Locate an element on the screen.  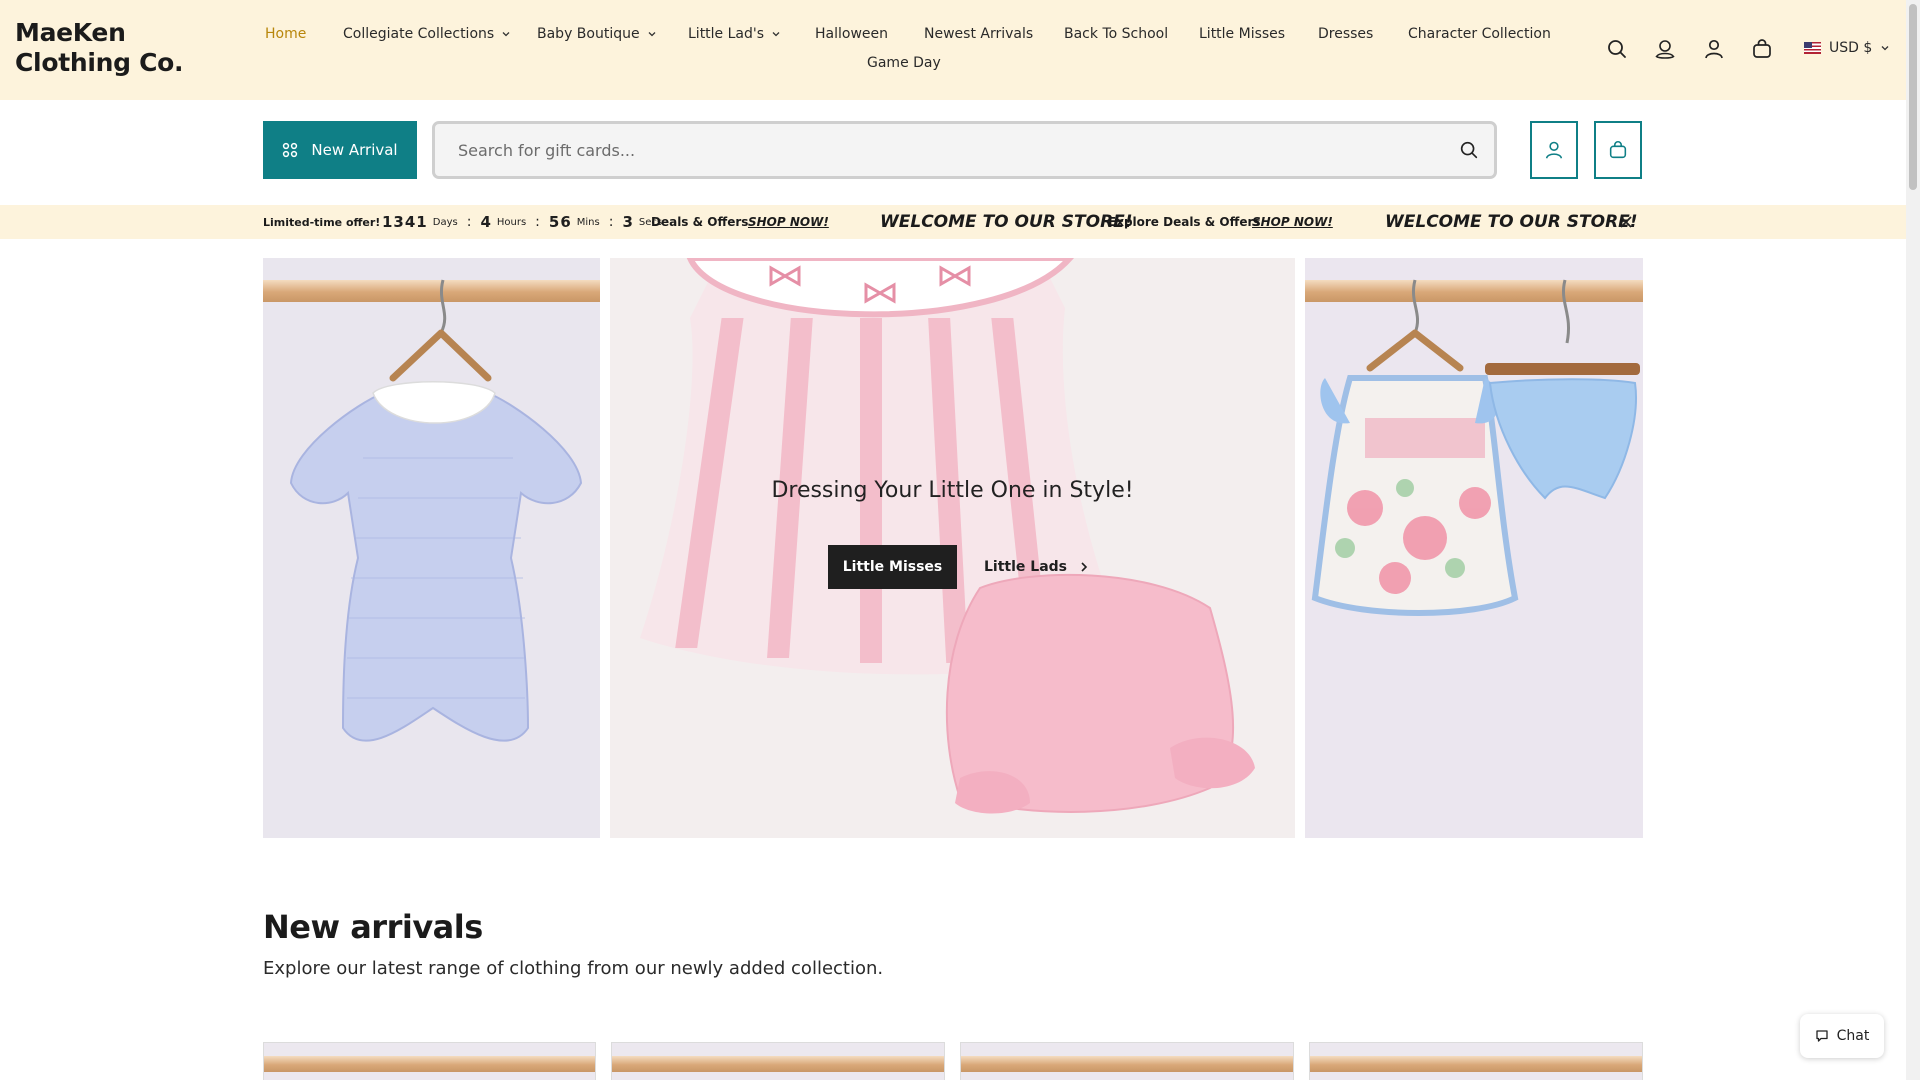
nav-item-label: Newest Arrivals is located at coordinates (979, 34).